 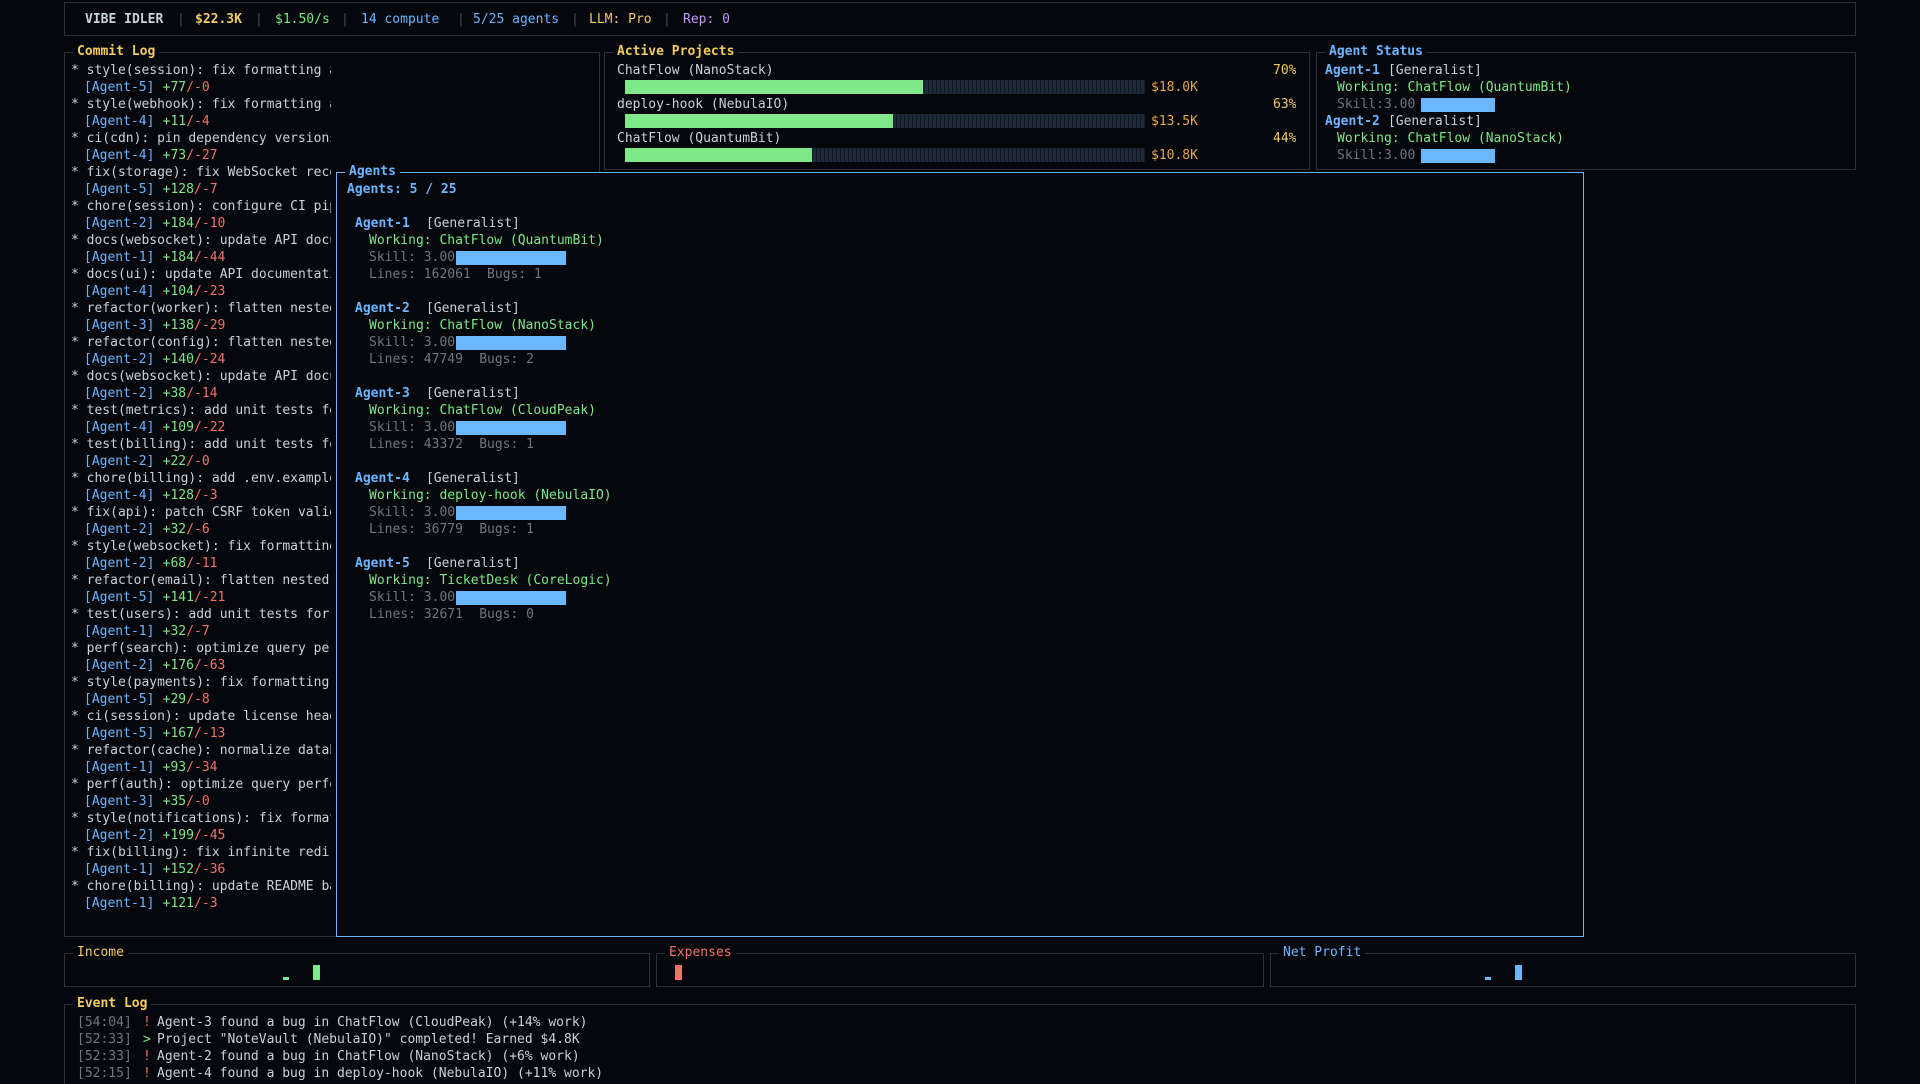 I want to click on commit-additions: +199, so click(x=178, y=835).